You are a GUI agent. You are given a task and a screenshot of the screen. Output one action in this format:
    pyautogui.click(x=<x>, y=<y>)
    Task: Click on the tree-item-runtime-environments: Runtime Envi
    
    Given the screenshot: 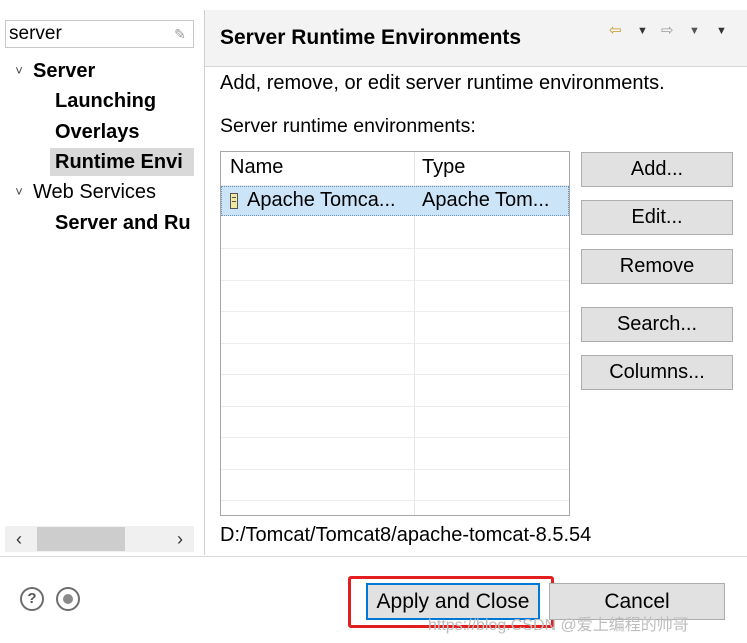 What is the action you would take?
    pyautogui.click(x=119, y=162)
    